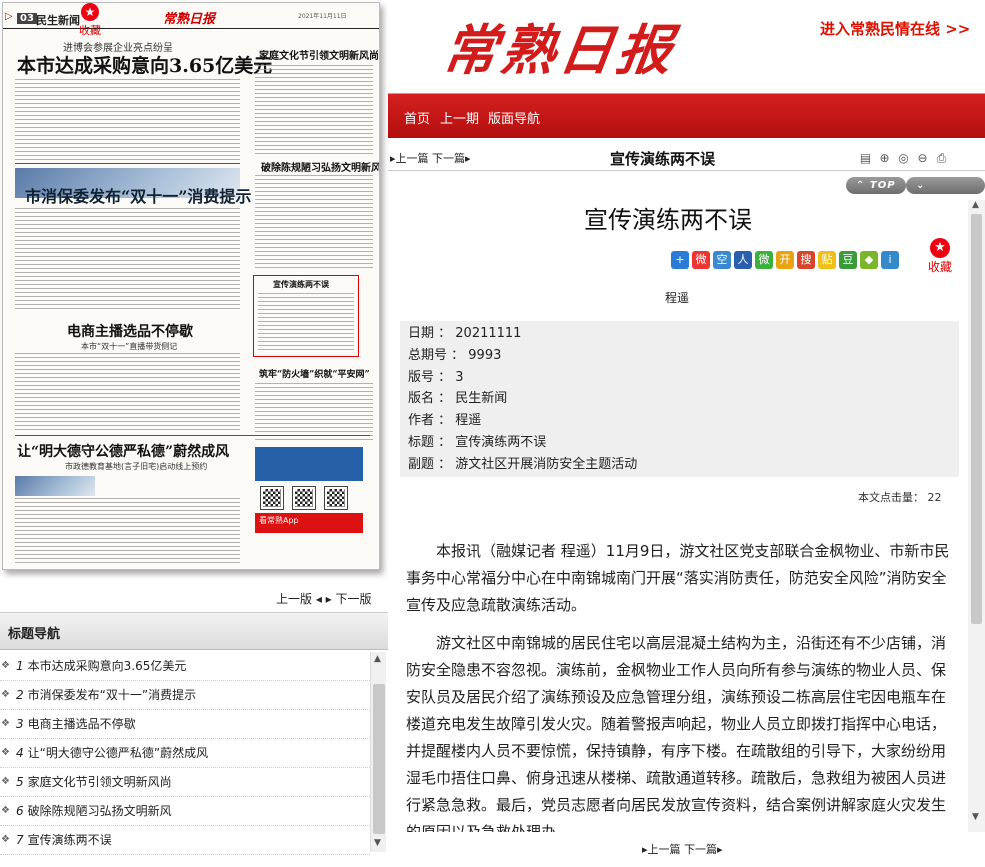 The height and width of the screenshot is (867, 985). What do you see at coordinates (185, 840) in the screenshot?
I see `toc-item: ❖ 7 宣传演练两不误` at bounding box center [185, 840].